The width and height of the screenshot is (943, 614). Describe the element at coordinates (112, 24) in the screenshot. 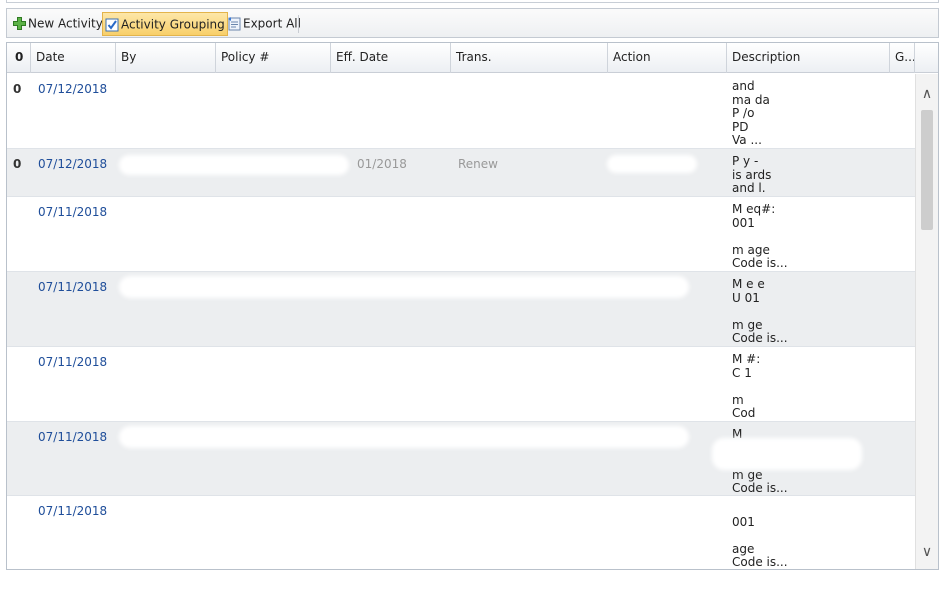

I see `checkbox-list-icon` at that location.